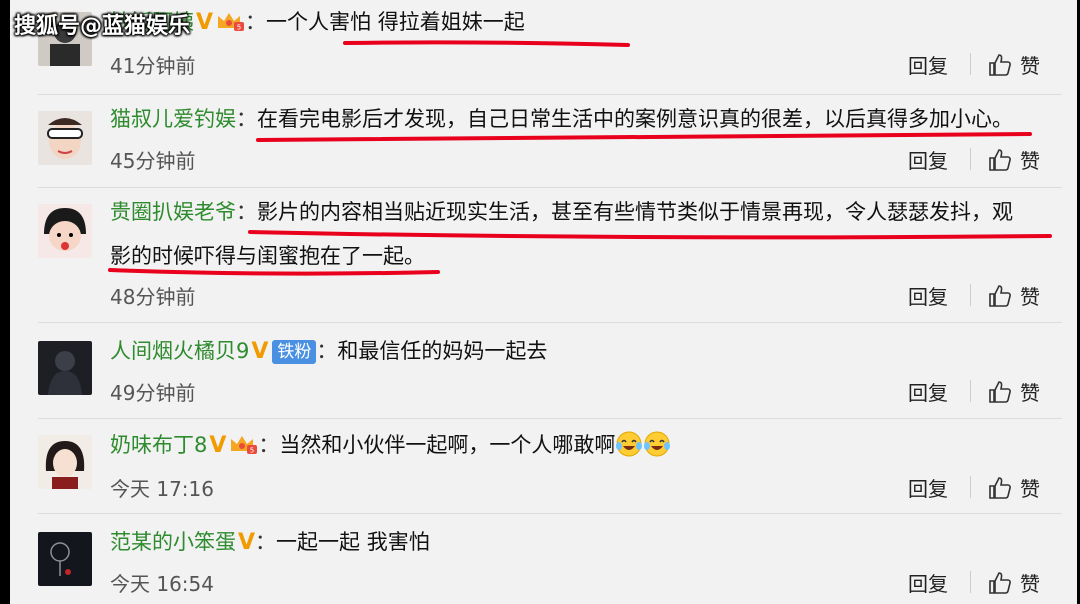 The image size is (1080, 604). What do you see at coordinates (102, 26) in the screenshot?
I see `watermark: 搜狐号@蓝猫娱乐` at bounding box center [102, 26].